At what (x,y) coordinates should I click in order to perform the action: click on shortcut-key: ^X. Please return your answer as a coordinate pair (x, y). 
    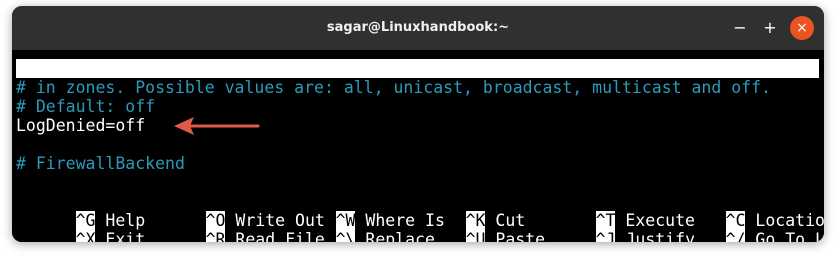
    Looking at the image, I should click on (85, 236).